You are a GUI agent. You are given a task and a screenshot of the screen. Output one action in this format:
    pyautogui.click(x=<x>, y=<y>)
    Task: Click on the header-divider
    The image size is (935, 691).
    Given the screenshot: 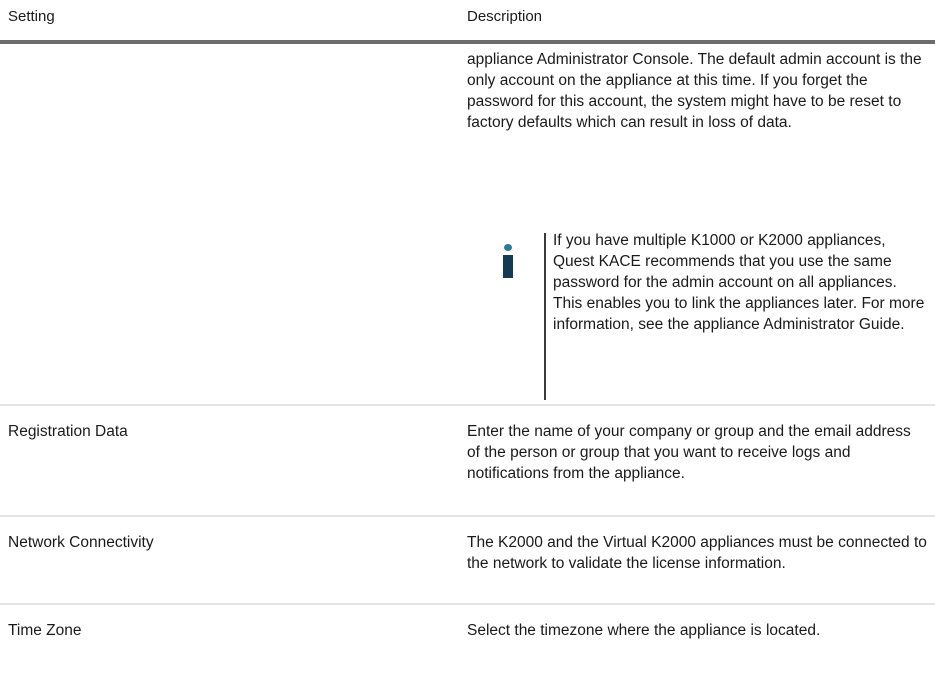 What is the action you would take?
    pyautogui.click(x=467, y=42)
    